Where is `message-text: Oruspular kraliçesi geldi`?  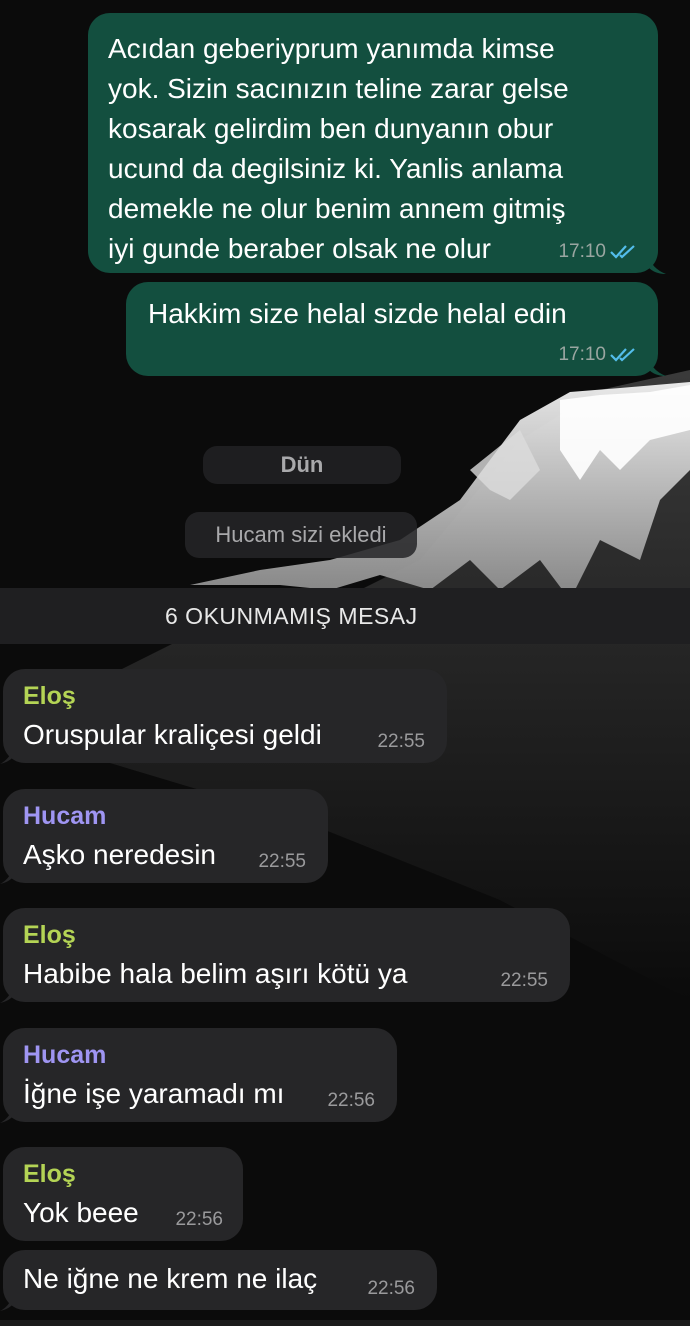
message-text: Oruspular kraliçesi geldi is located at coordinates (172, 734).